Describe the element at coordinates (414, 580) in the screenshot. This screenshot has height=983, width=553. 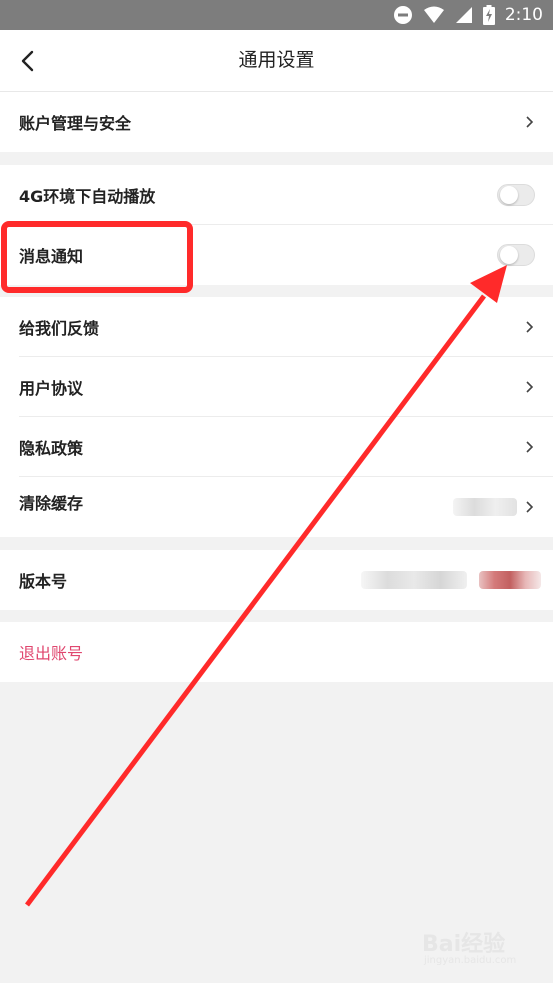
I see `version-value-blurred` at that location.